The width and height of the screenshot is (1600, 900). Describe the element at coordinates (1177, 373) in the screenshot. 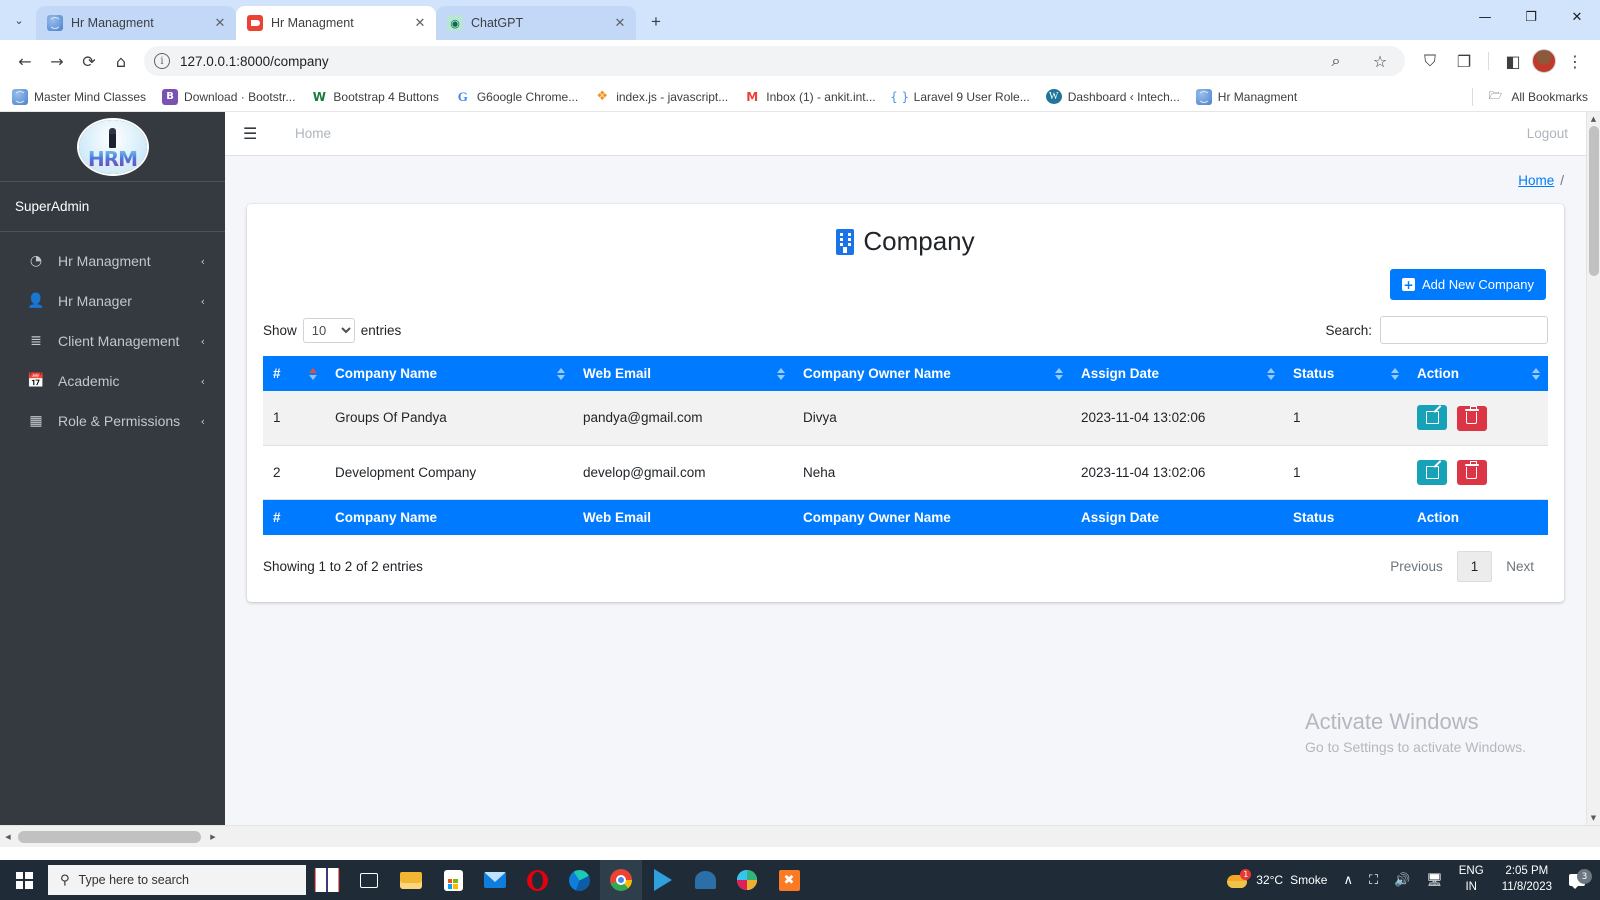

I see `column-header-assign-date: Assign Date` at that location.